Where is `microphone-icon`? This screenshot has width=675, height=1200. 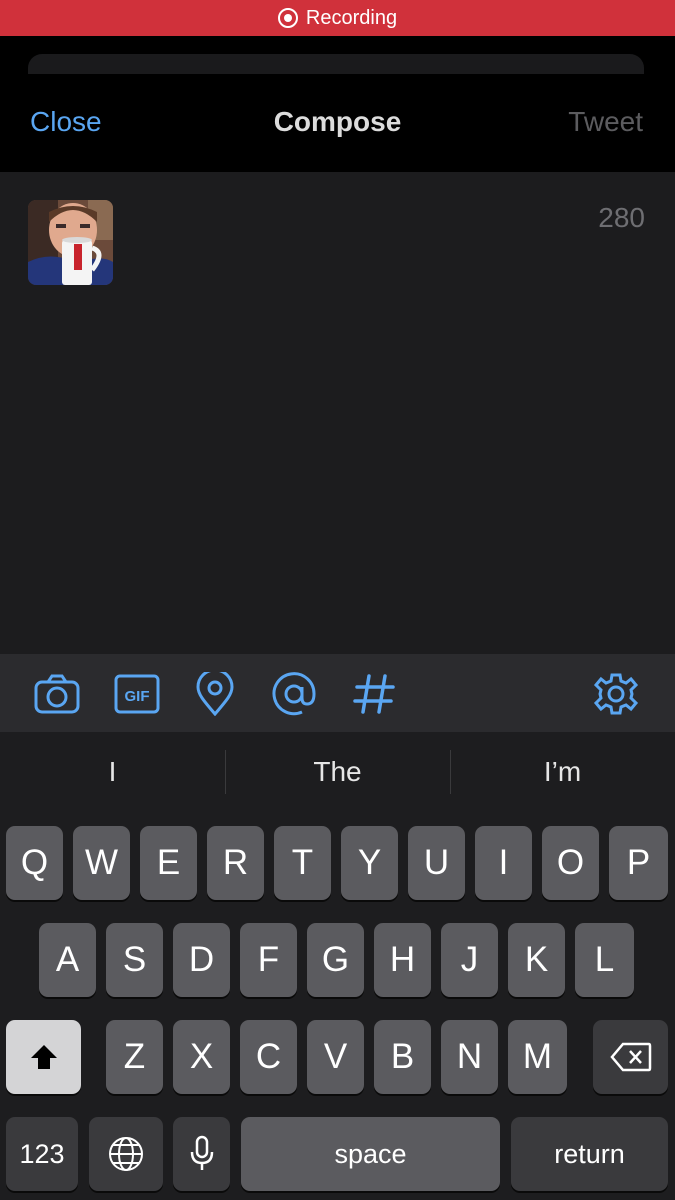 microphone-icon is located at coordinates (201, 1152).